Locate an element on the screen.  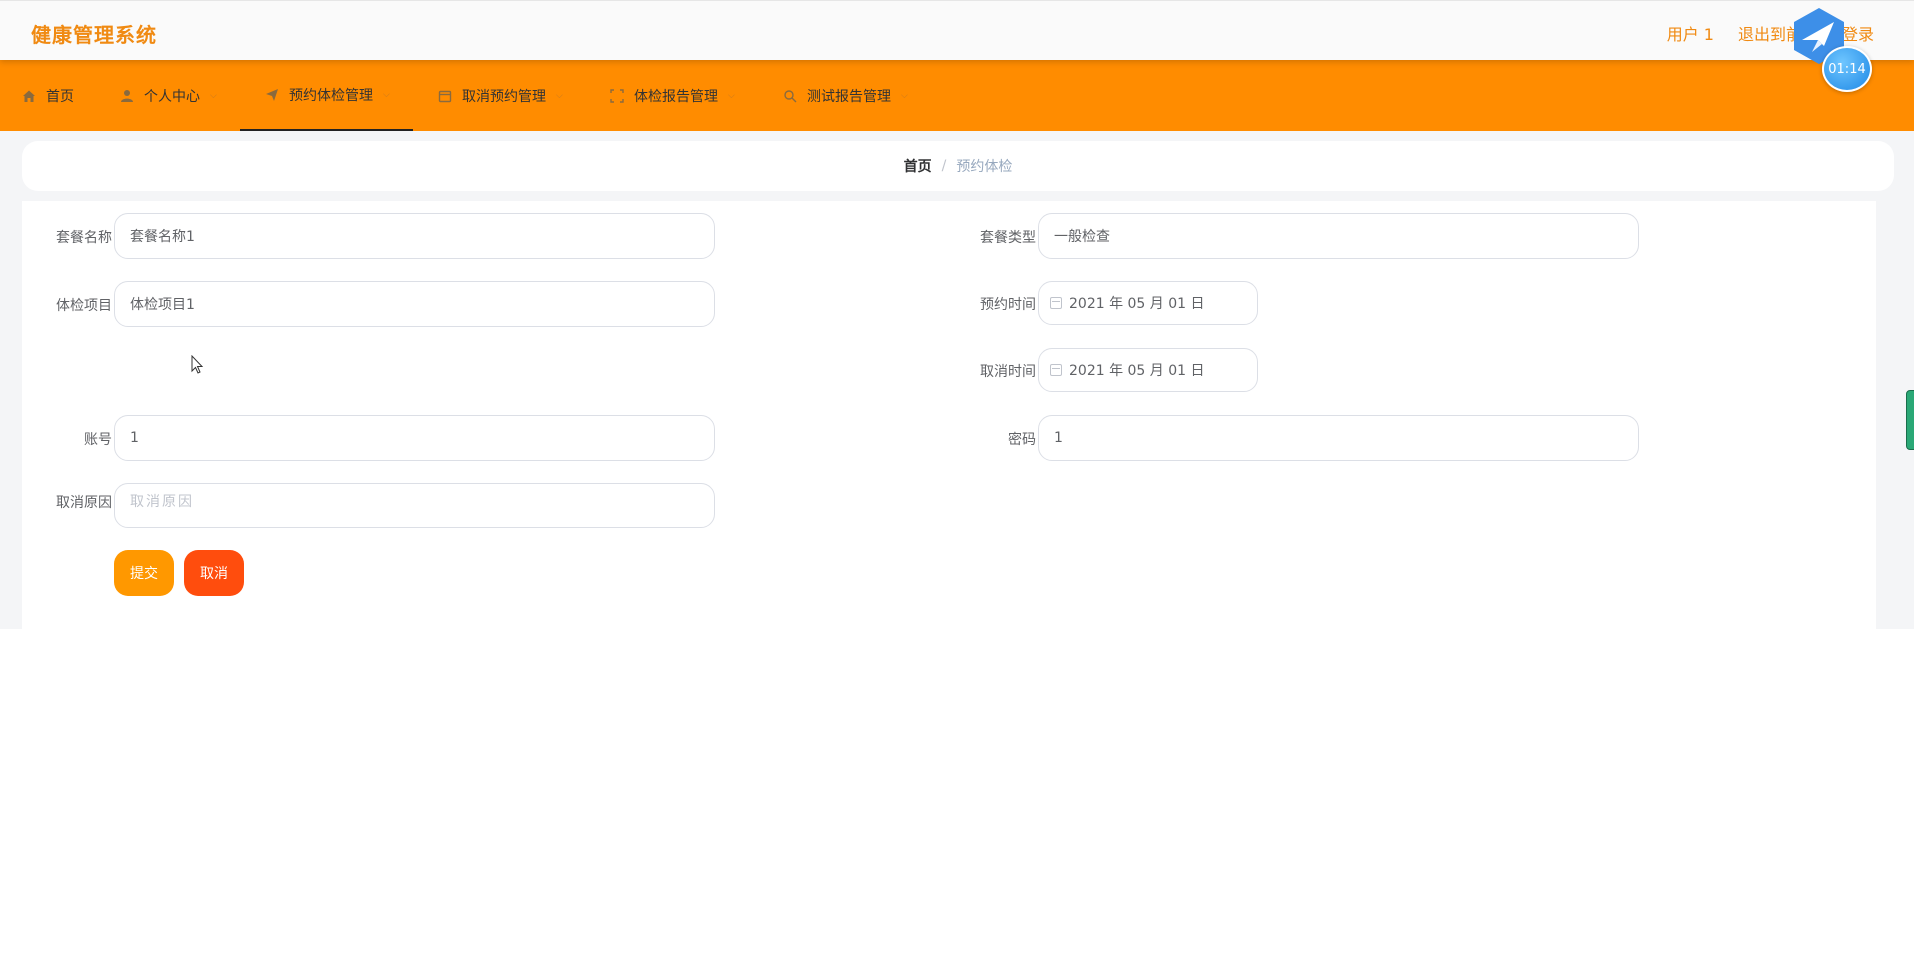
appointment-time-value: 2021 年 05 月 01 日 is located at coordinates (1137, 304).